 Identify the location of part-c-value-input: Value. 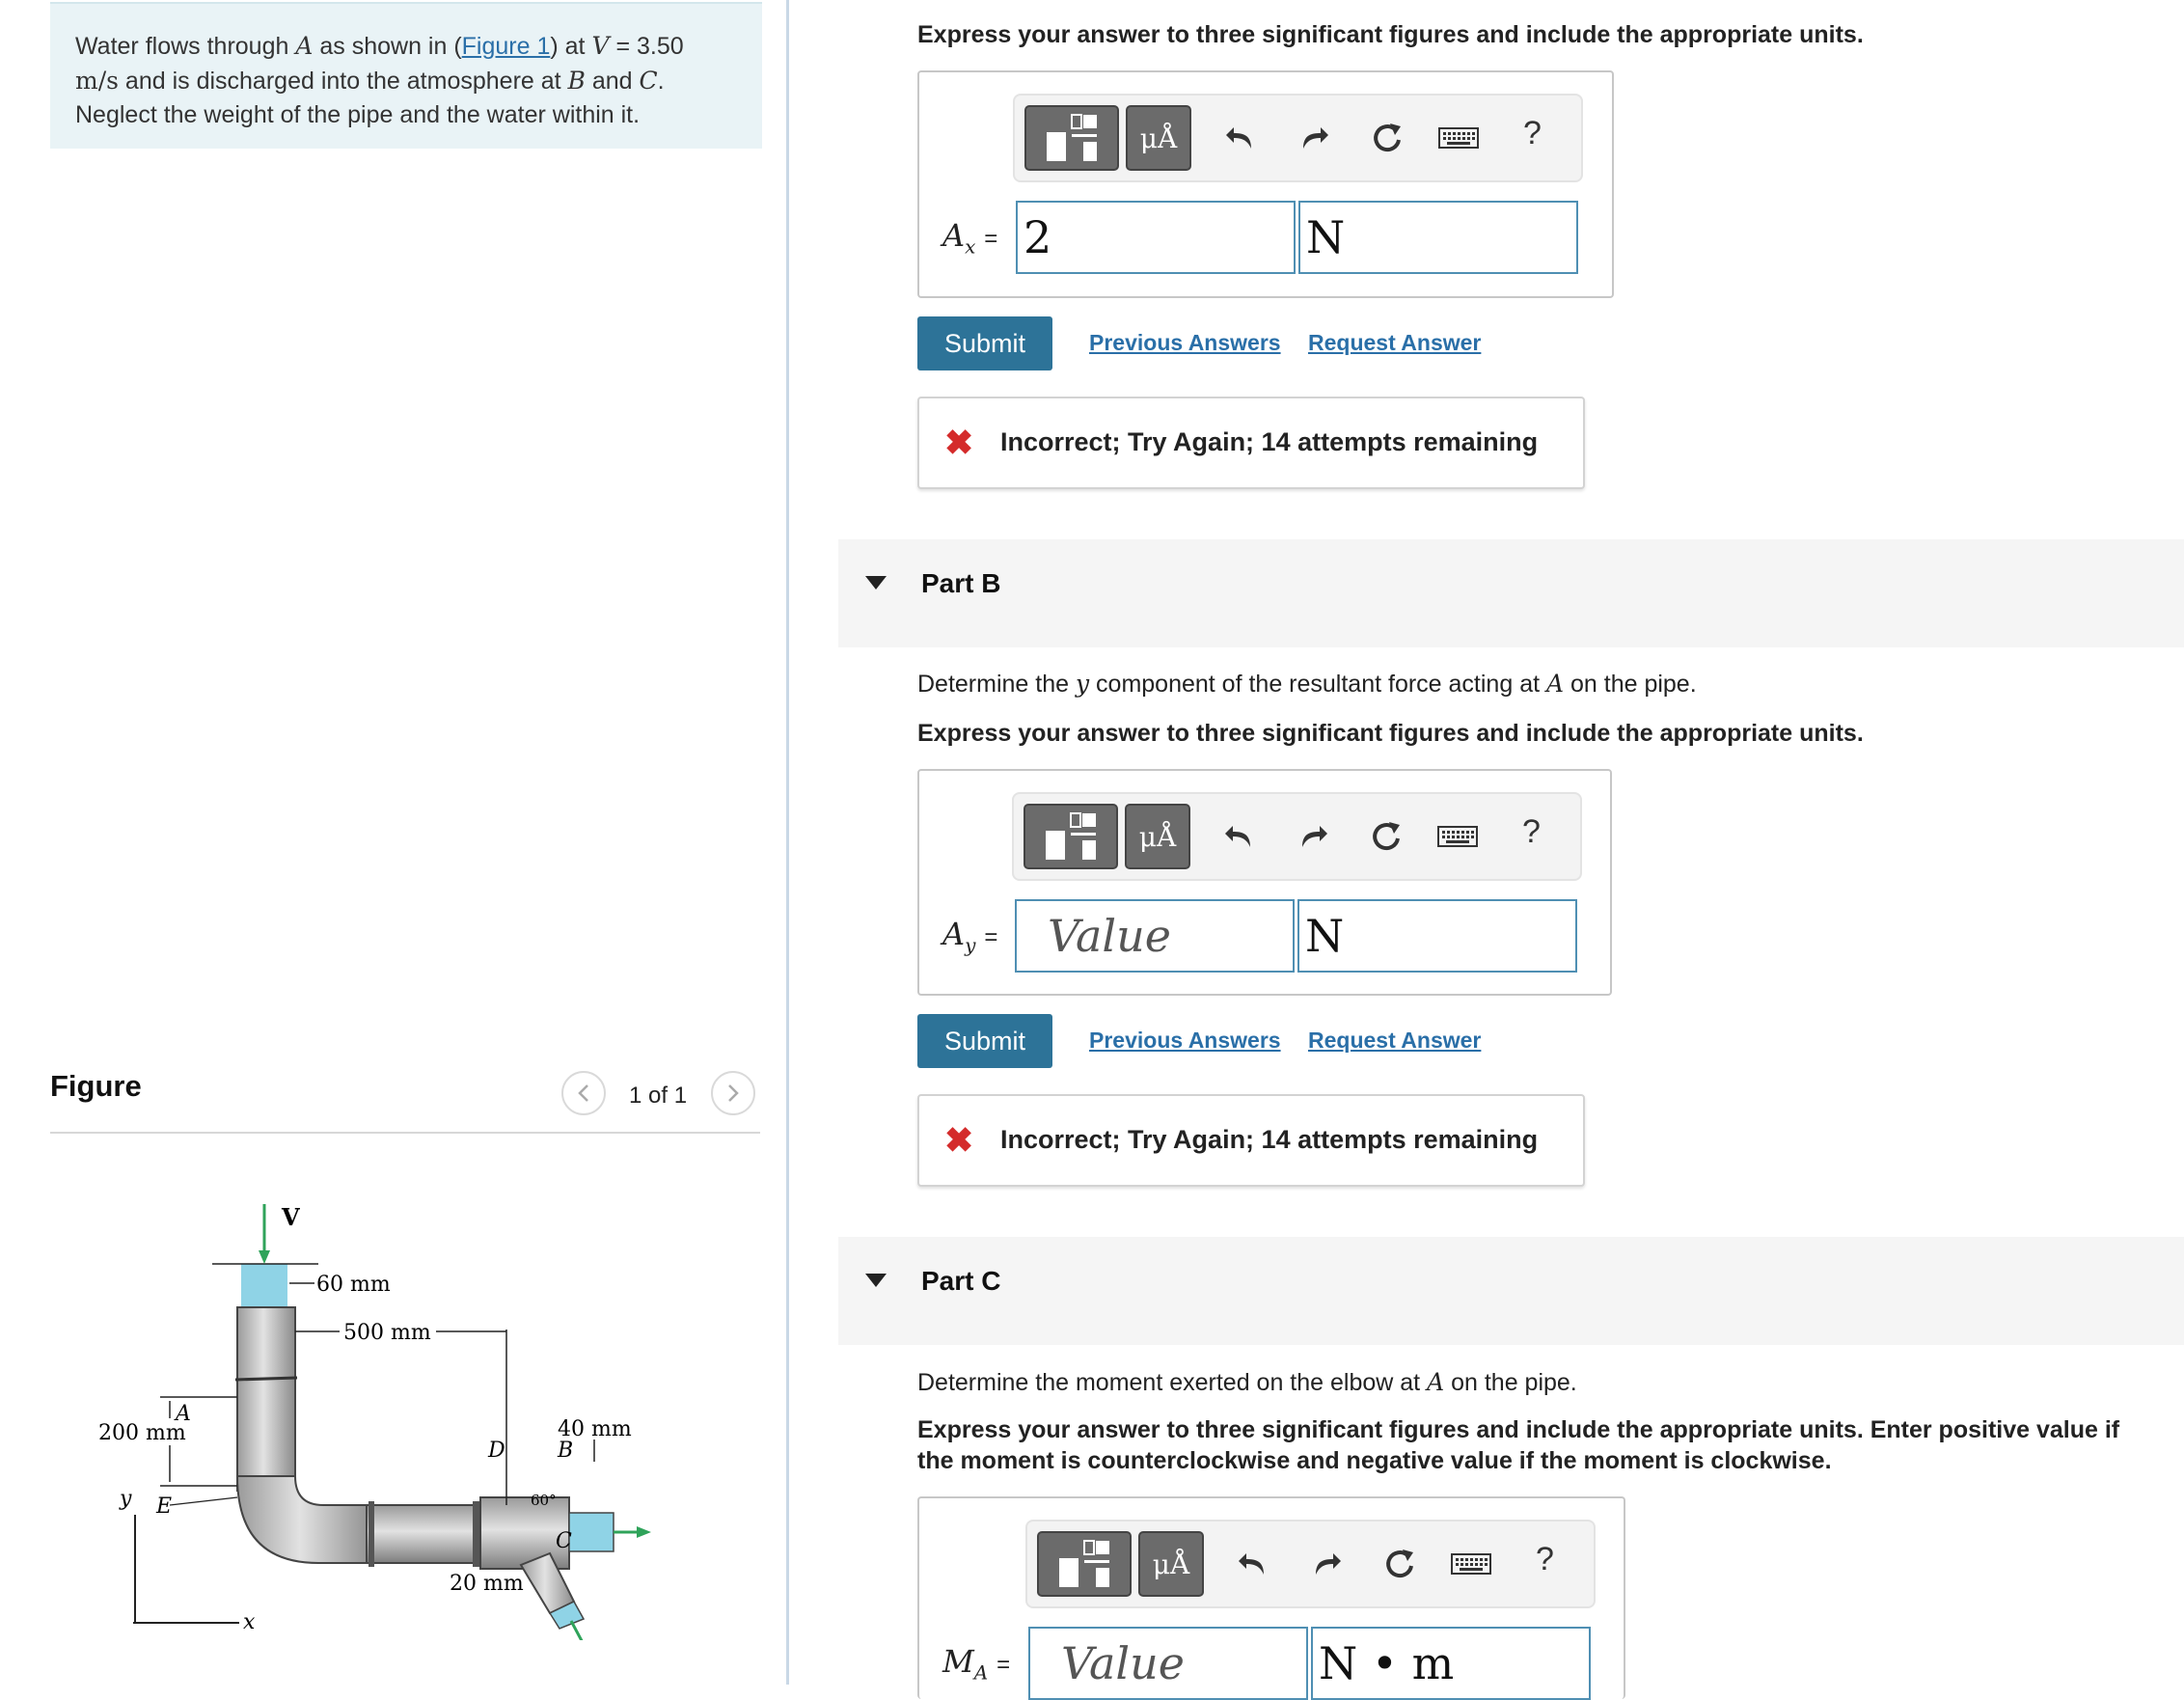
(1168, 1663).